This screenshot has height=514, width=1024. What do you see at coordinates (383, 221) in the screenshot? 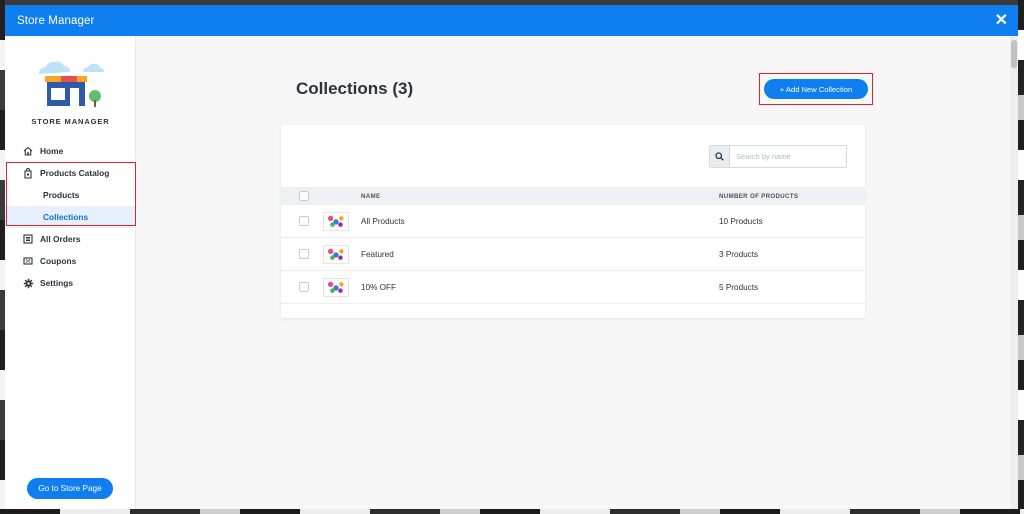
I see `collection-name: All Products` at bounding box center [383, 221].